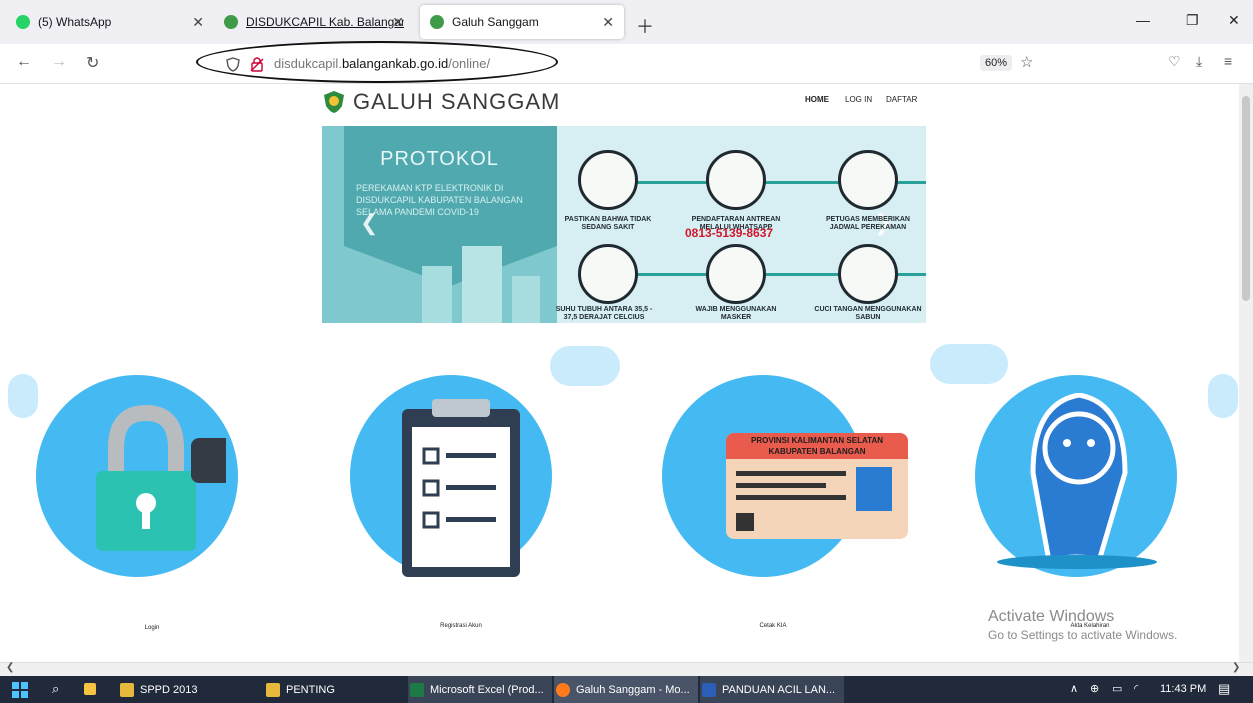  What do you see at coordinates (1026, 62) in the screenshot?
I see `bookmark-star-icon: ☆` at bounding box center [1026, 62].